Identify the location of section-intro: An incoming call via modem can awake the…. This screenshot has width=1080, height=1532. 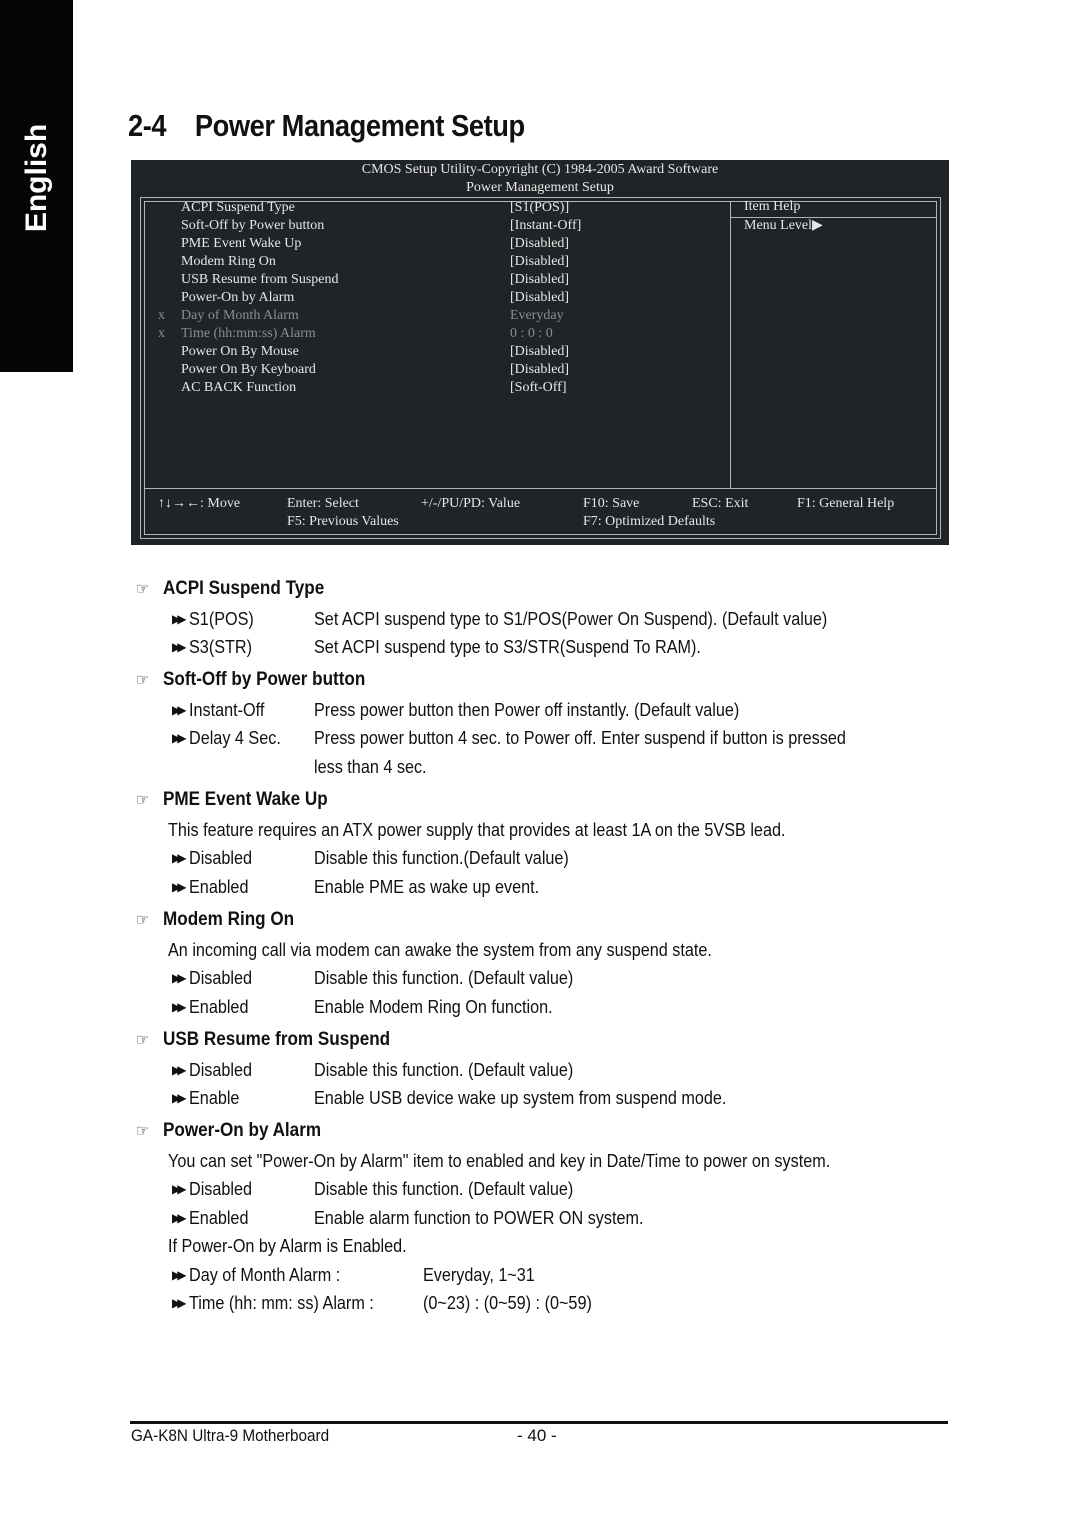
(440, 950).